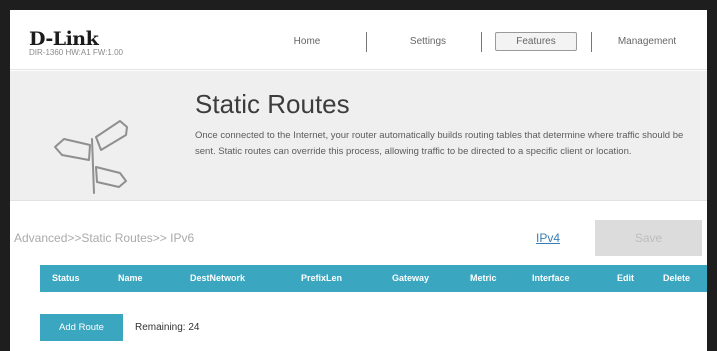 The image size is (717, 351). What do you see at coordinates (648, 238) in the screenshot?
I see `save-button: Save` at bounding box center [648, 238].